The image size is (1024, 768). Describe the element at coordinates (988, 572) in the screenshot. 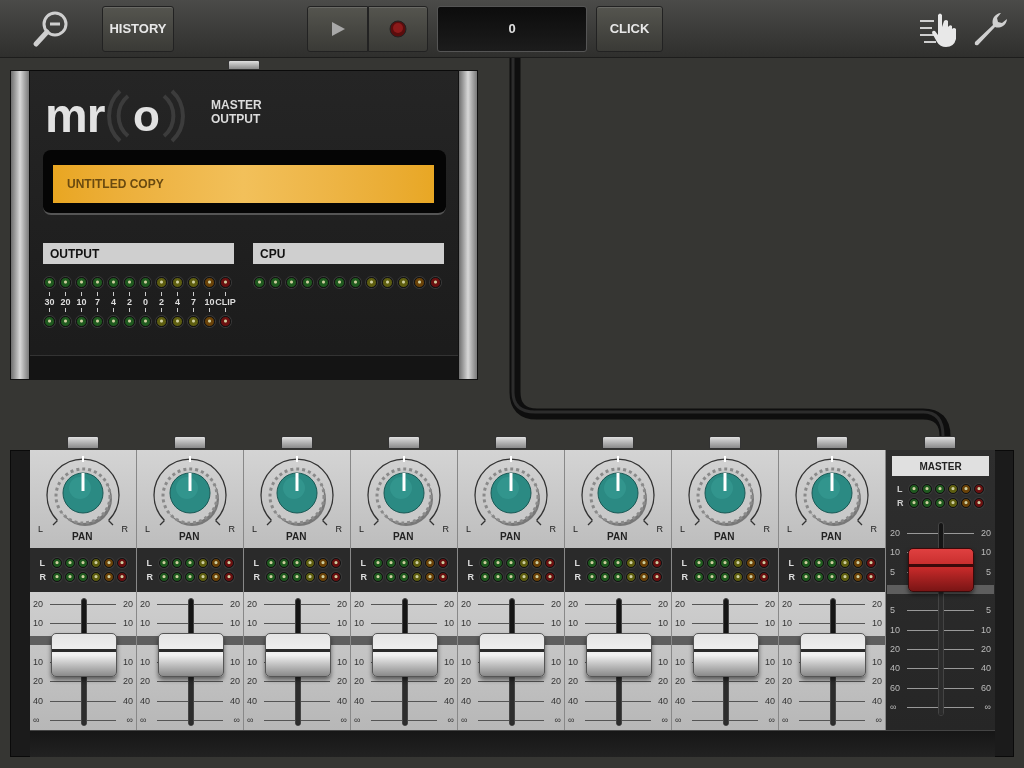

I see `scale-label: 5` at that location.